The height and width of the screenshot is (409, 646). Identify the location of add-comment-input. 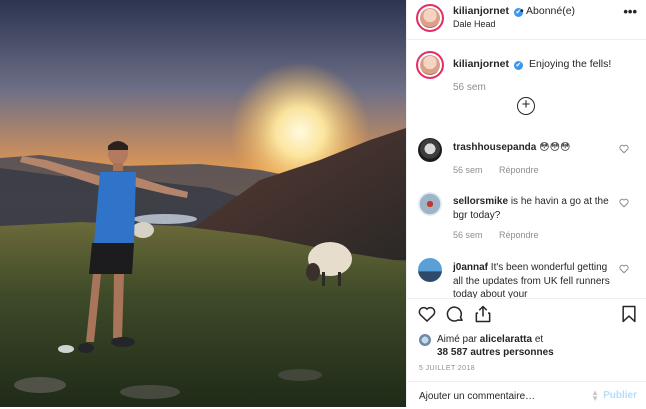
(499, 396).